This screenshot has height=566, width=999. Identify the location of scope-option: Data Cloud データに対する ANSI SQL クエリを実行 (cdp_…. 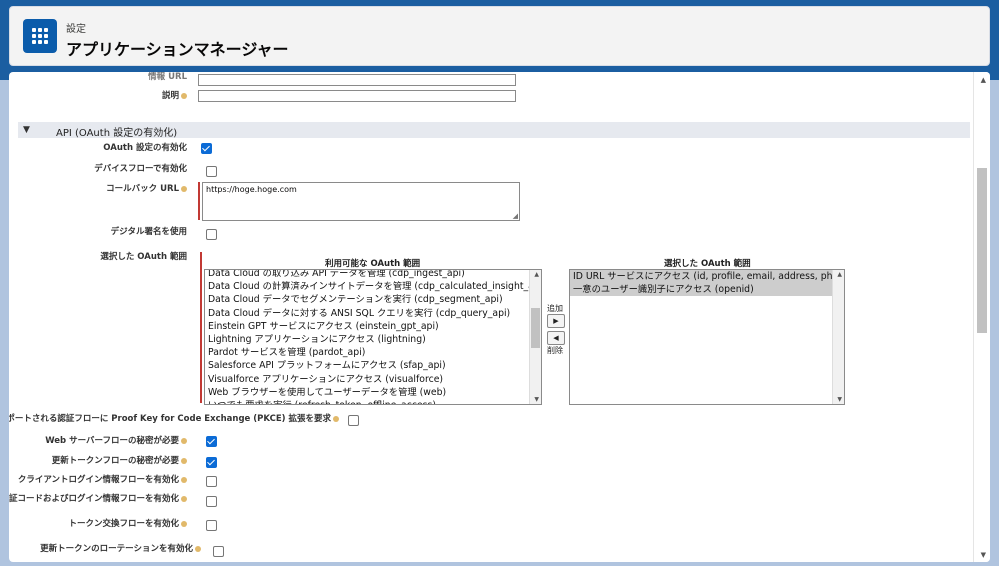
(373, 313).